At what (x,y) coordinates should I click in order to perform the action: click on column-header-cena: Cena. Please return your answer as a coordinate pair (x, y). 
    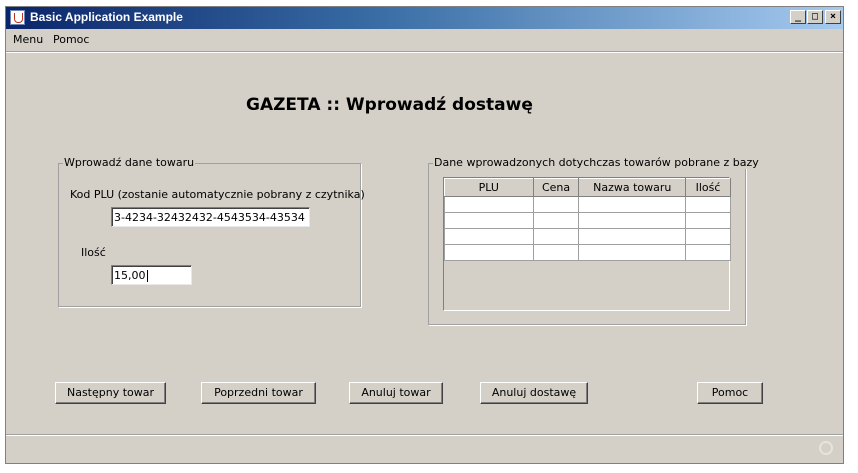
    Looking at the image, I should click on (556, 187).